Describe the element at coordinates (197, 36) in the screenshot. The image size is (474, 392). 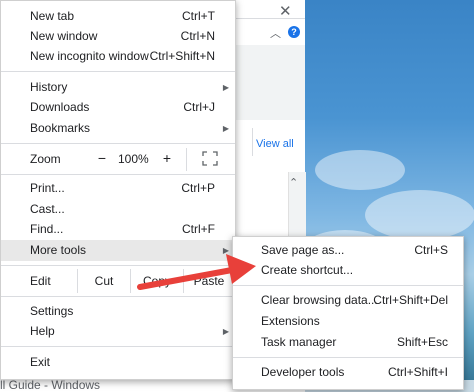
I see `shortcut-label: Ctrl+N` at that location.